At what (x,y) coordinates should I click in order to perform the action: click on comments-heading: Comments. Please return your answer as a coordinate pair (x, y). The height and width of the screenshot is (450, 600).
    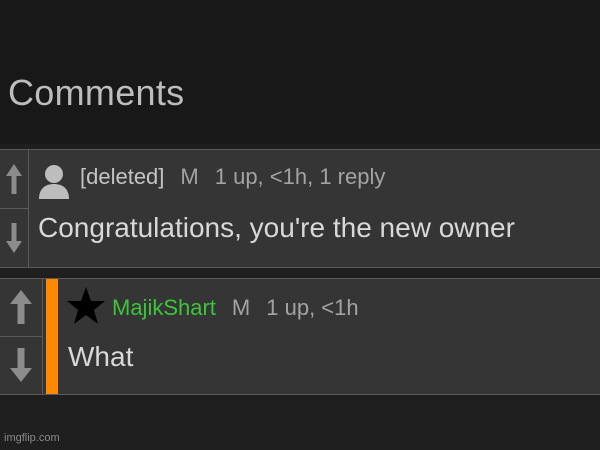
    Looking at the image, I should click on (96, 92).